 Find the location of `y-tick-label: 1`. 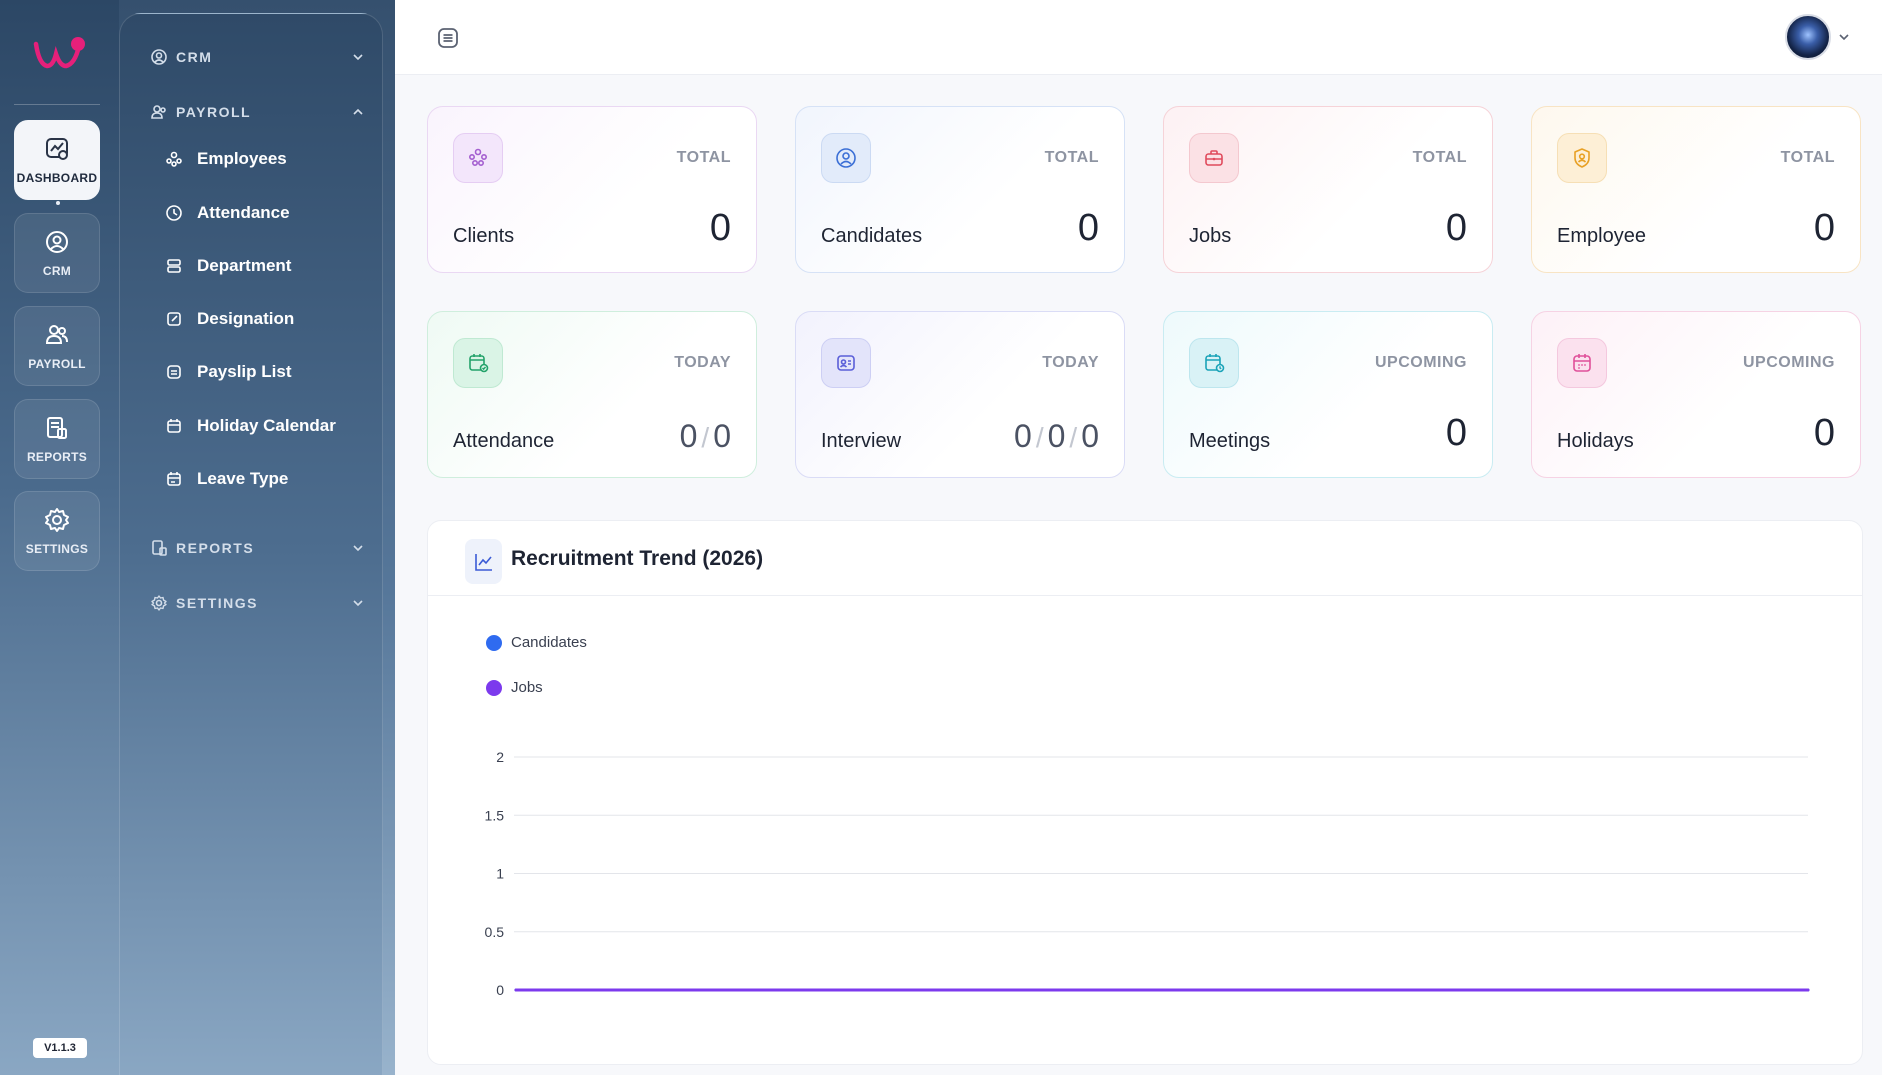

y-tick-label: 1 is located at coordinates (500, 874).